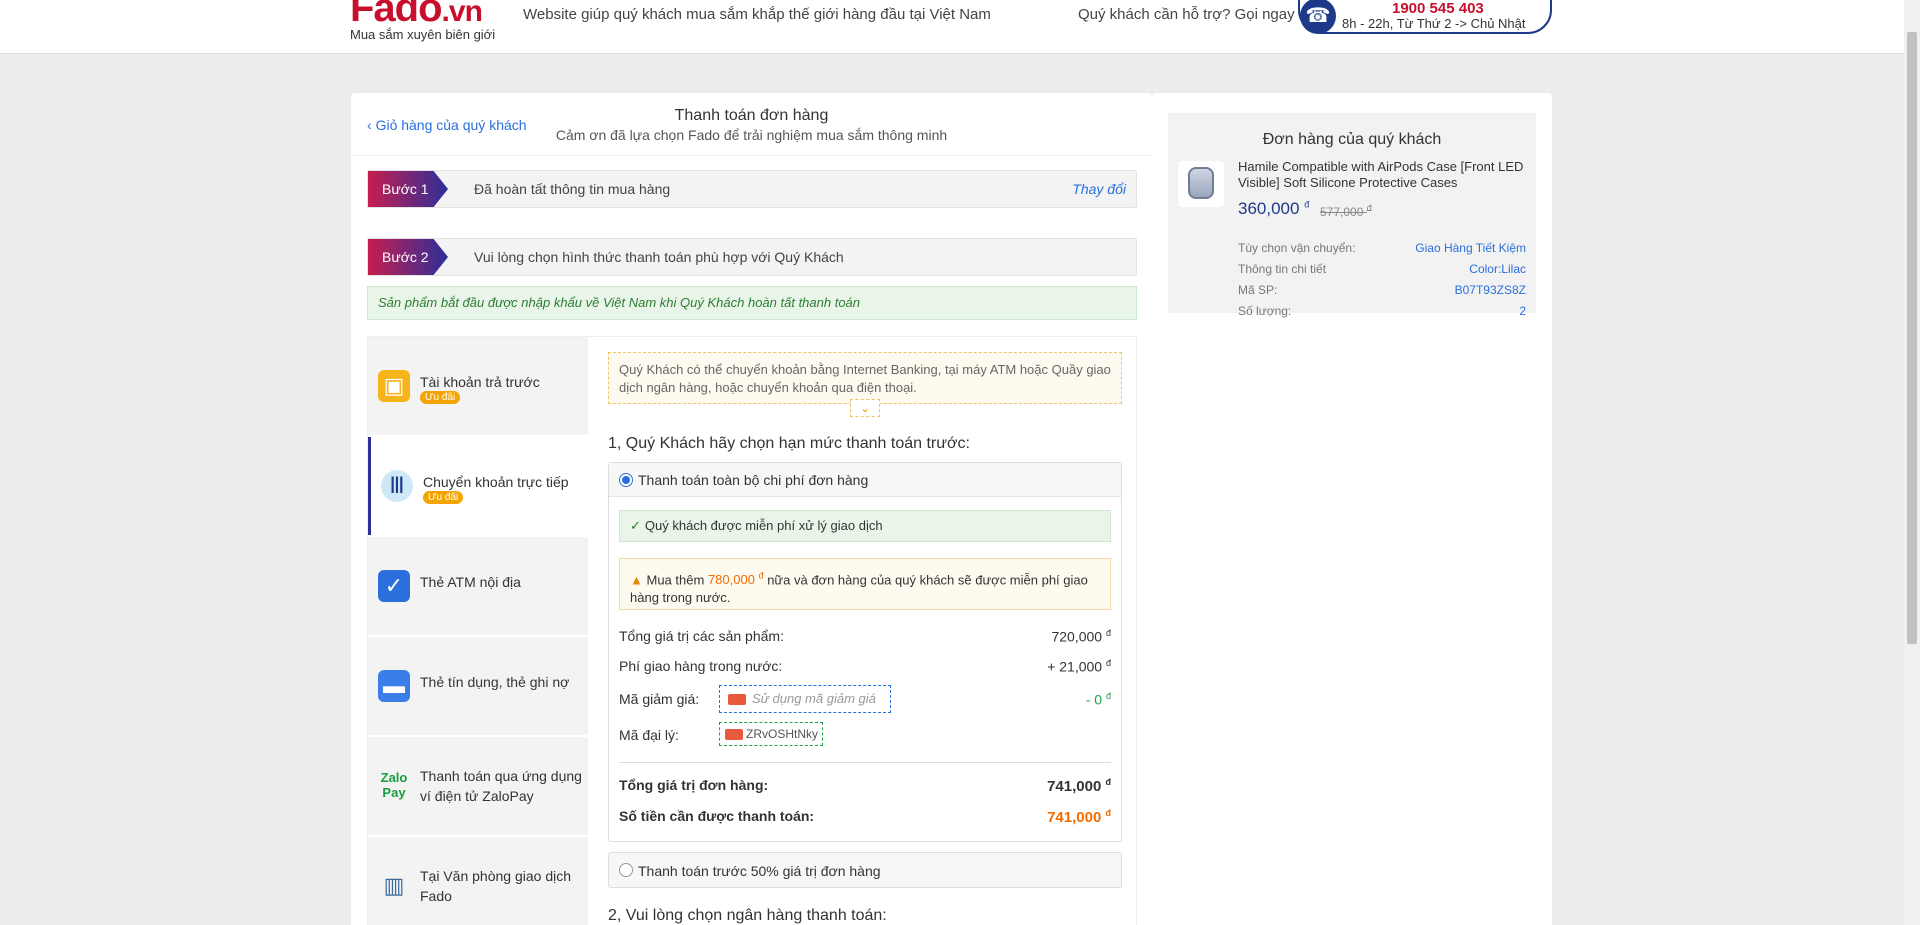  What do you see at coordinates (1318, 17) in the screenshot?
I see `phone-icon: ☎` at bounding box center [1318, 17].